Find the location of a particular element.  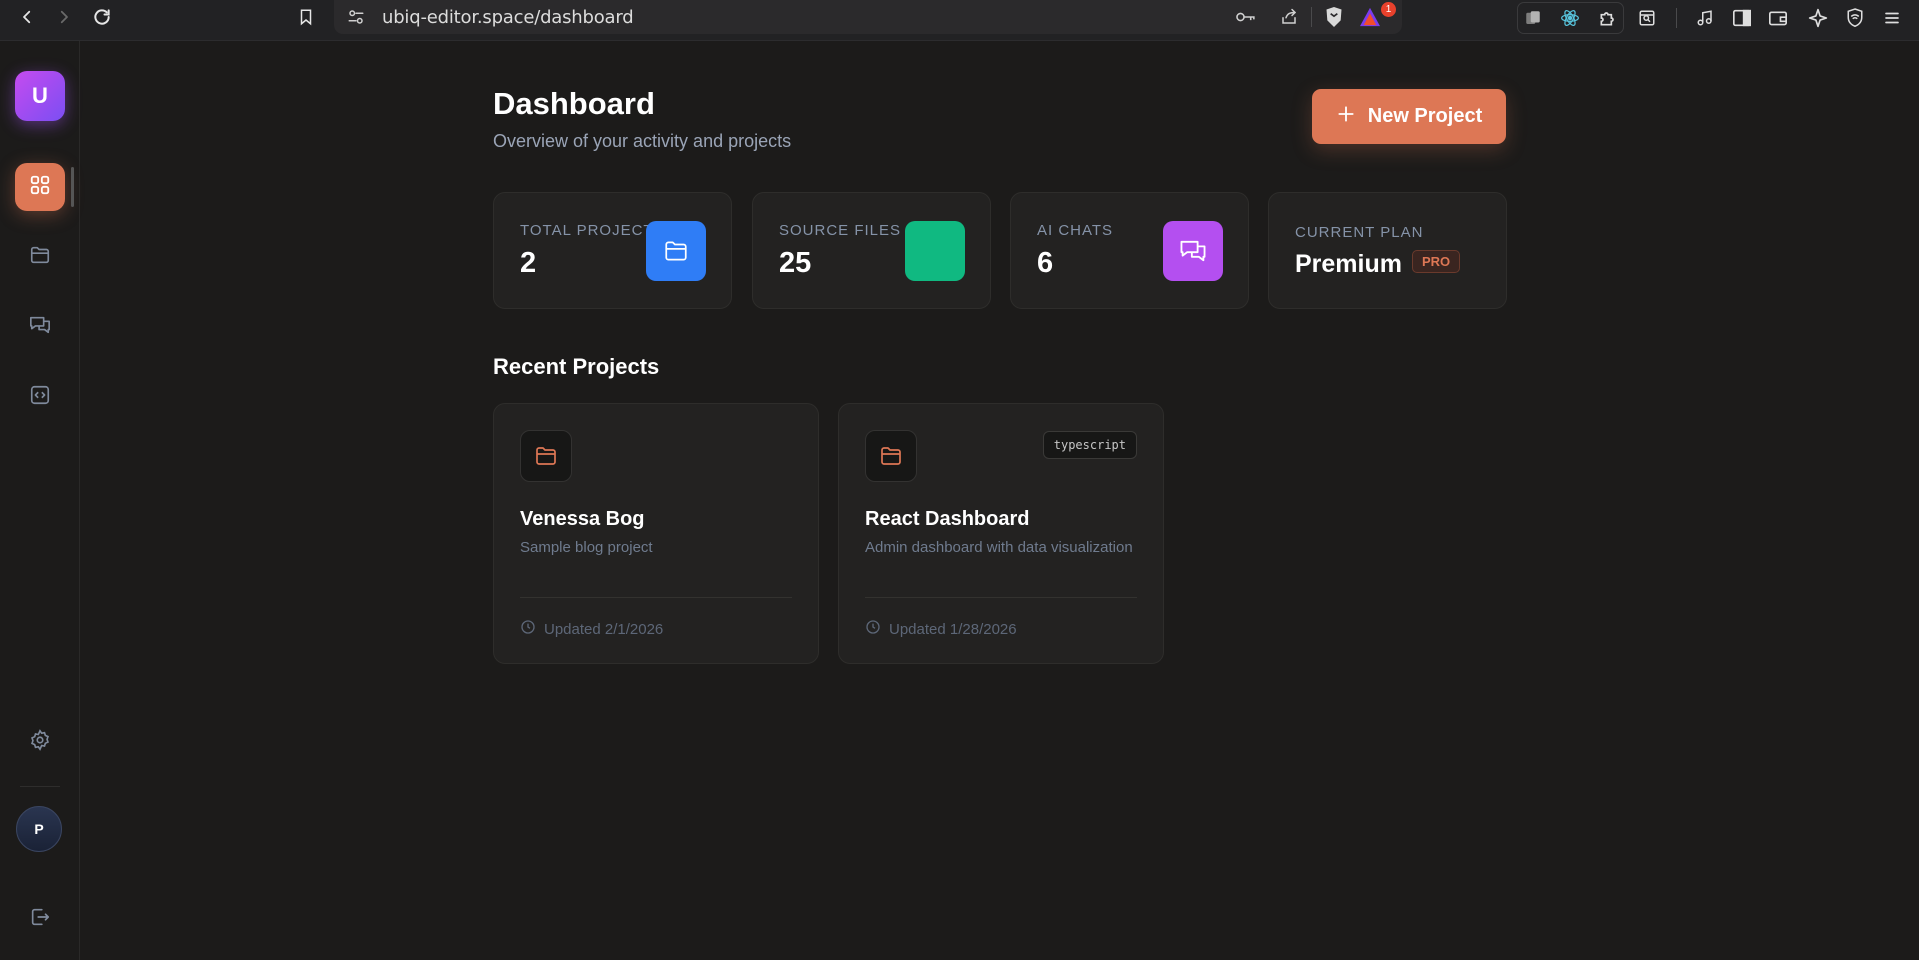

forward-icon is located at coordinates (64, 17).